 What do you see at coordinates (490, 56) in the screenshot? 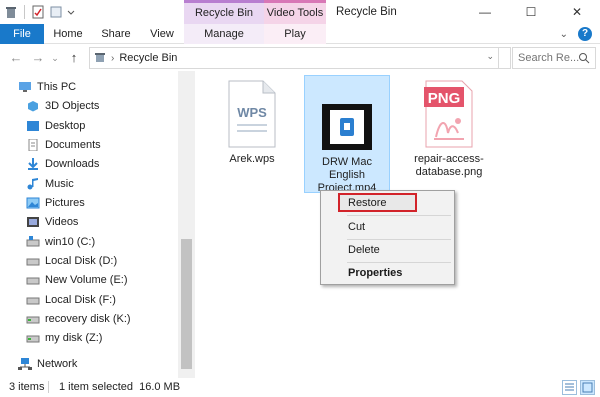
I see `address-dropdown-icon: ⌄` at bounding box center [490, 56].